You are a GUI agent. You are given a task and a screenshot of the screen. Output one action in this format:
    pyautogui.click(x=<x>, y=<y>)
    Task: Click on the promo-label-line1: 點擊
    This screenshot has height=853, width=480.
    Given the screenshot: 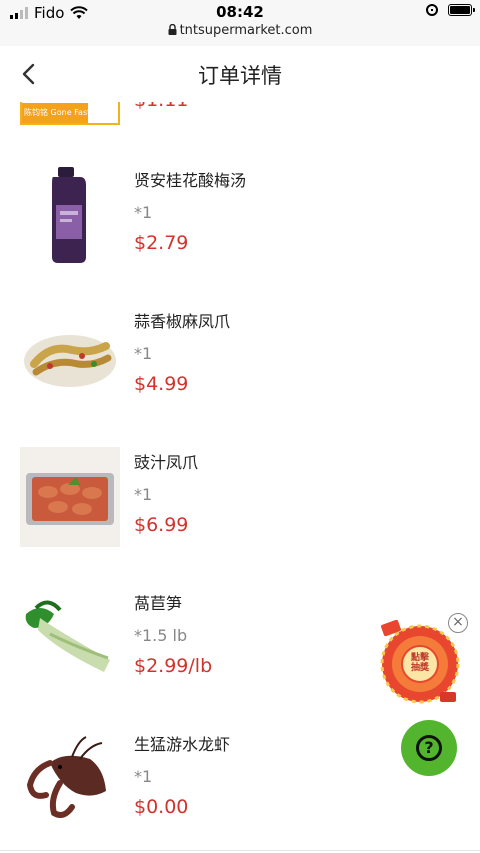 What is the action you would take?
    pyautogui.click(x=419, y=658)
    